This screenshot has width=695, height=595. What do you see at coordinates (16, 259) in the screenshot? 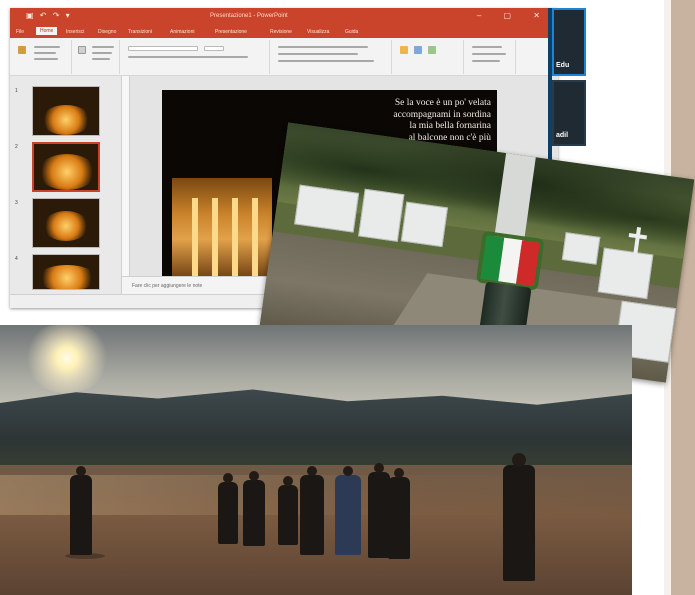
I see `thumb-number: 4` at bounding box center [16, 259].